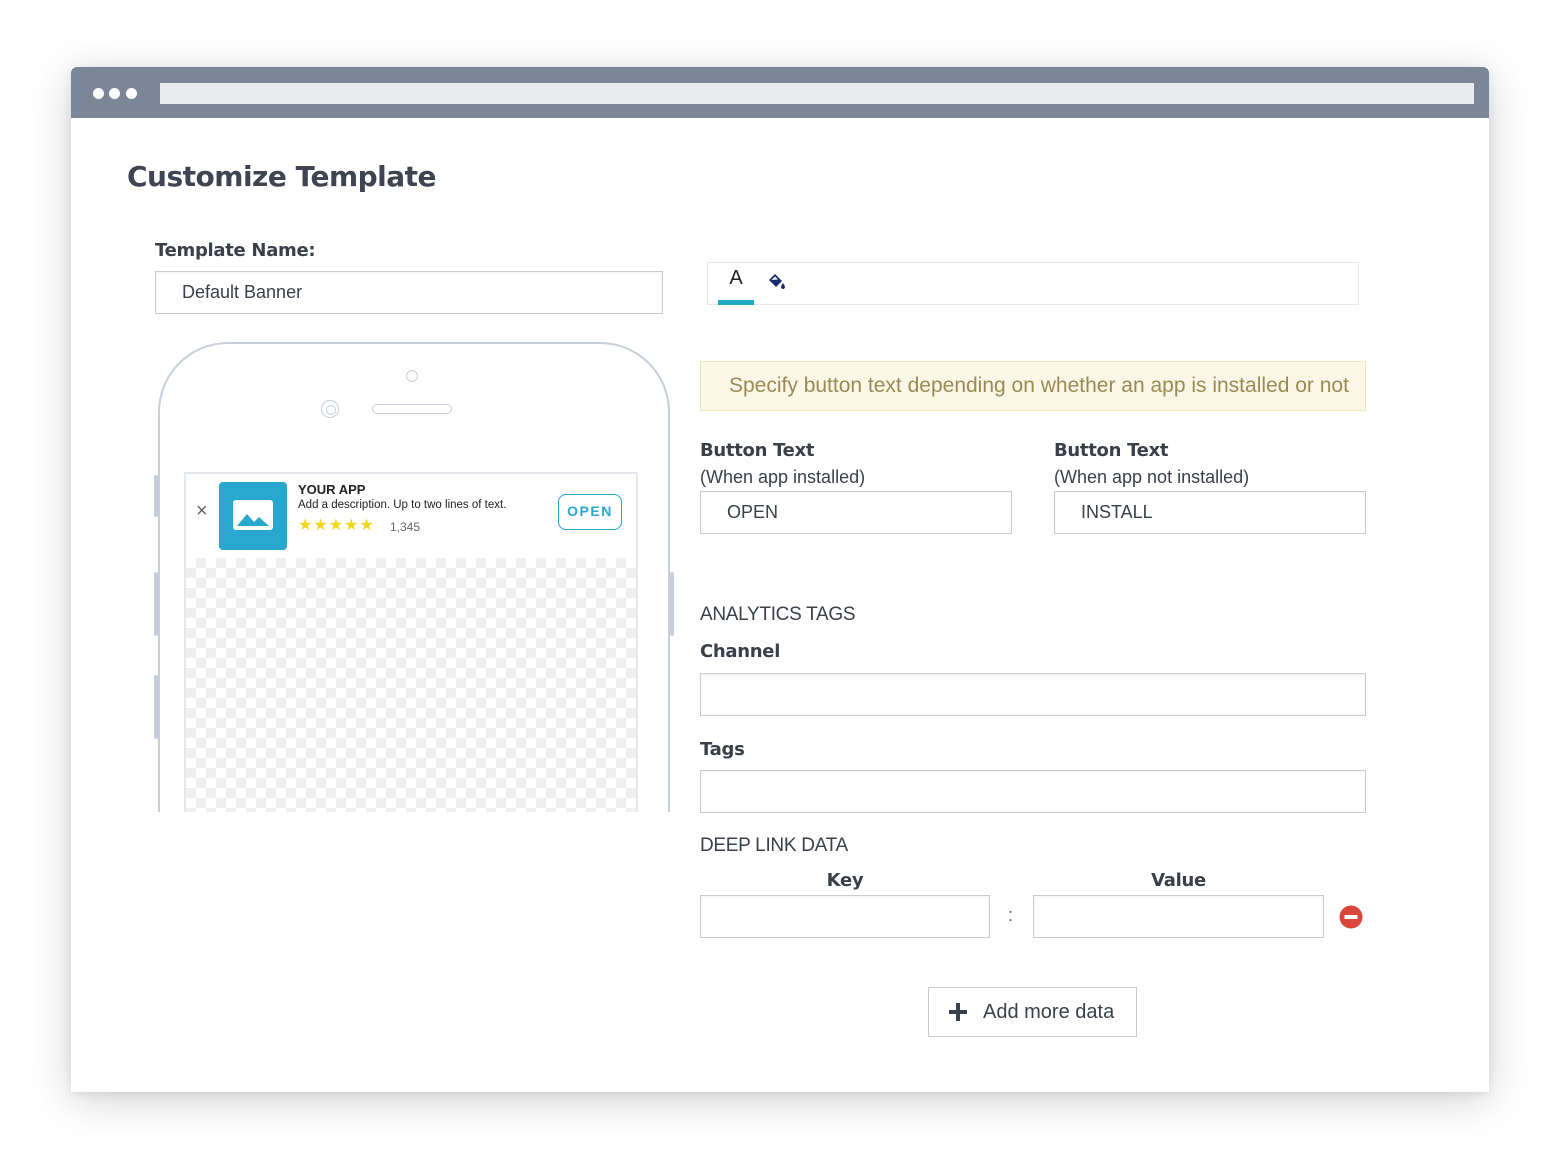 The image size is (1560, 1166). What do you see at coordinates (282, 176) in the screenshot?
I see `page-title: Customize Template` at bounding box center [282, 176].